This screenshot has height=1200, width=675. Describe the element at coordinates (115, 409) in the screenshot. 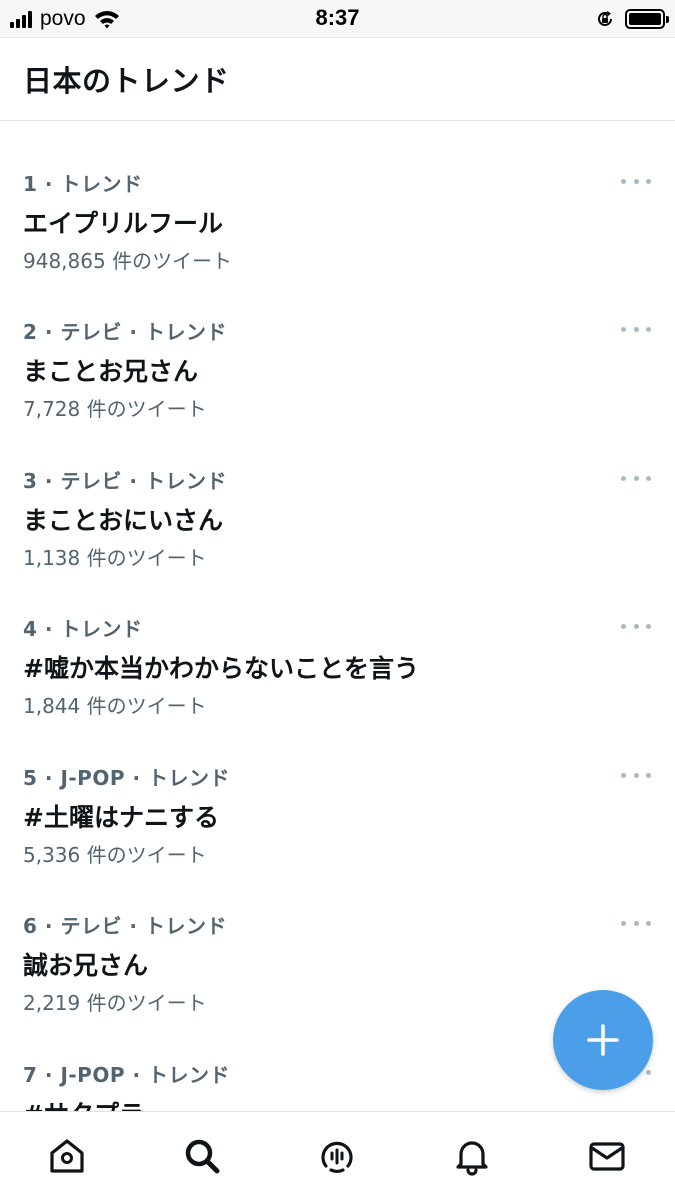

I see `trend-tweet-count: 7,728 件のツイート` at that location.